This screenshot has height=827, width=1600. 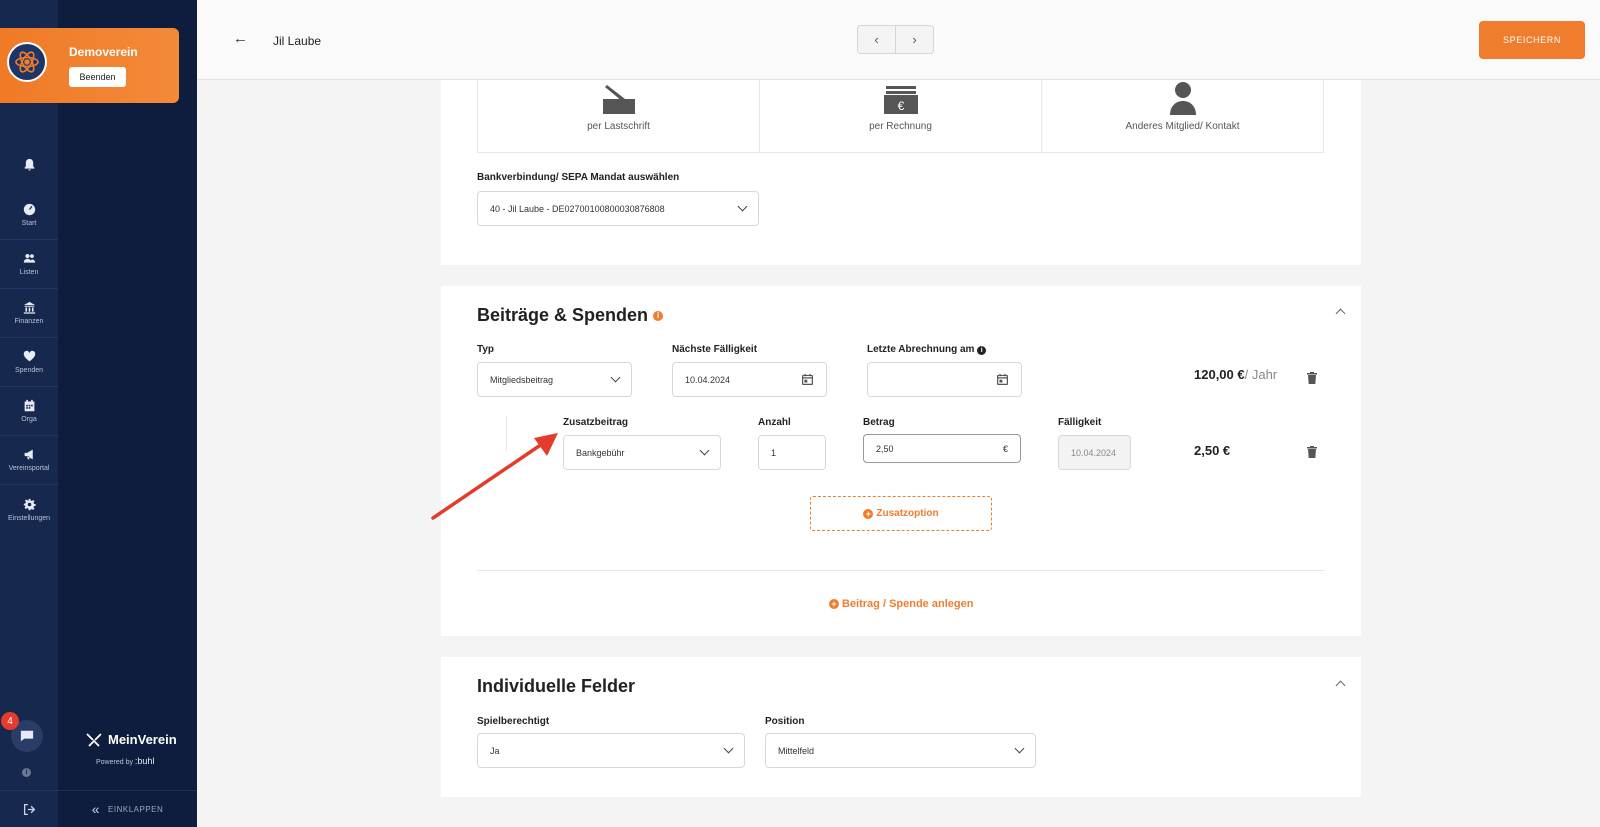 I want to click on extra-amount: 2,50 €, so click(x=1212, y=450).